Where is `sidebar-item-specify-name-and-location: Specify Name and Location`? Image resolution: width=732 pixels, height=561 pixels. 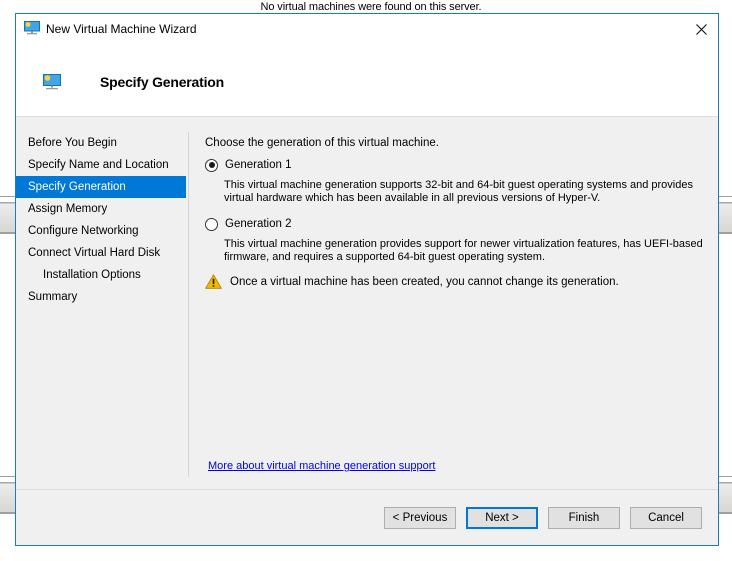
sidebar-item-specify-name-and-location: Specify Name and Location is located at coordinates (101, 165).